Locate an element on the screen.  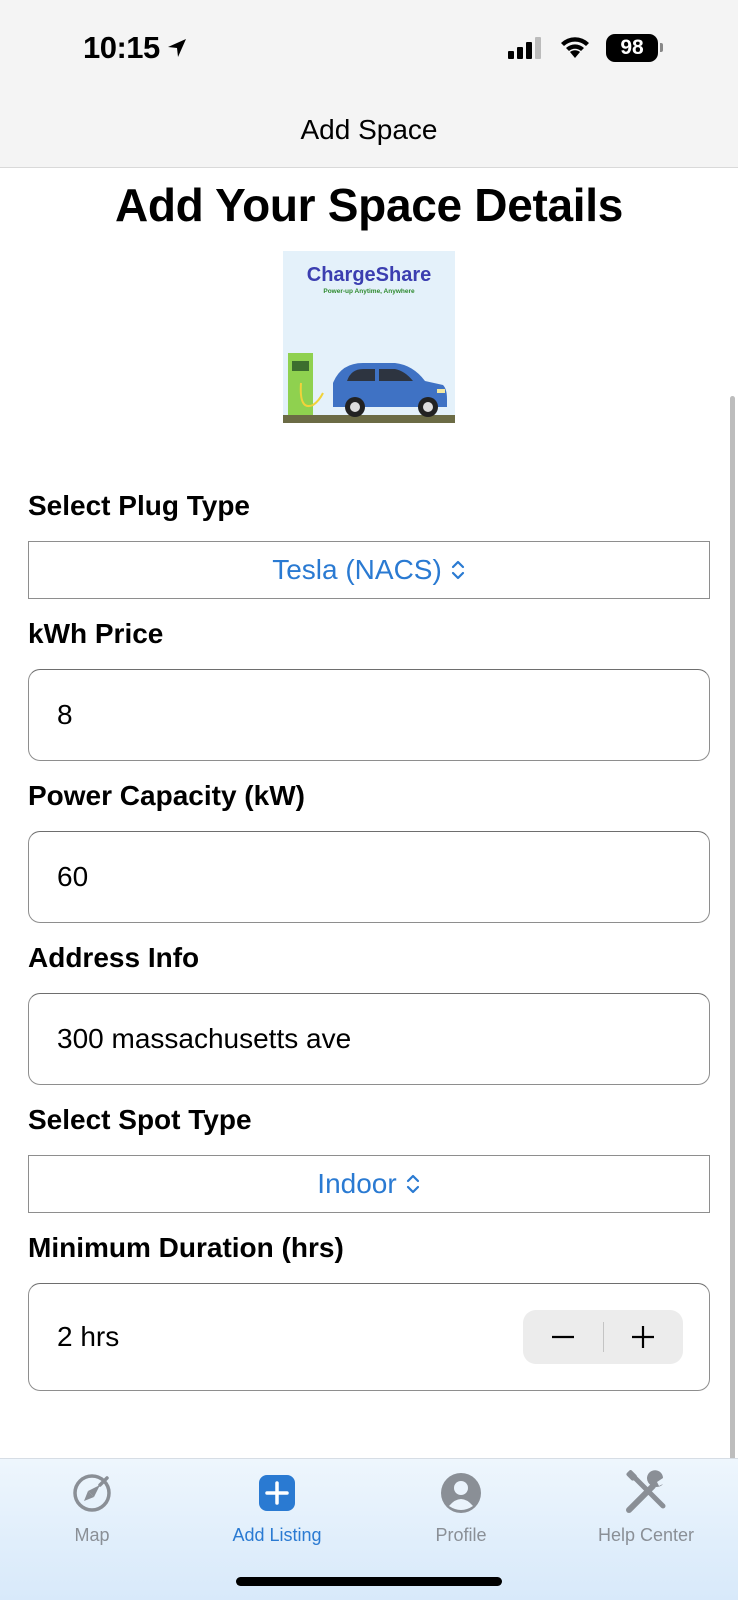
scroll-indicator is located at coordinates (732, 943).